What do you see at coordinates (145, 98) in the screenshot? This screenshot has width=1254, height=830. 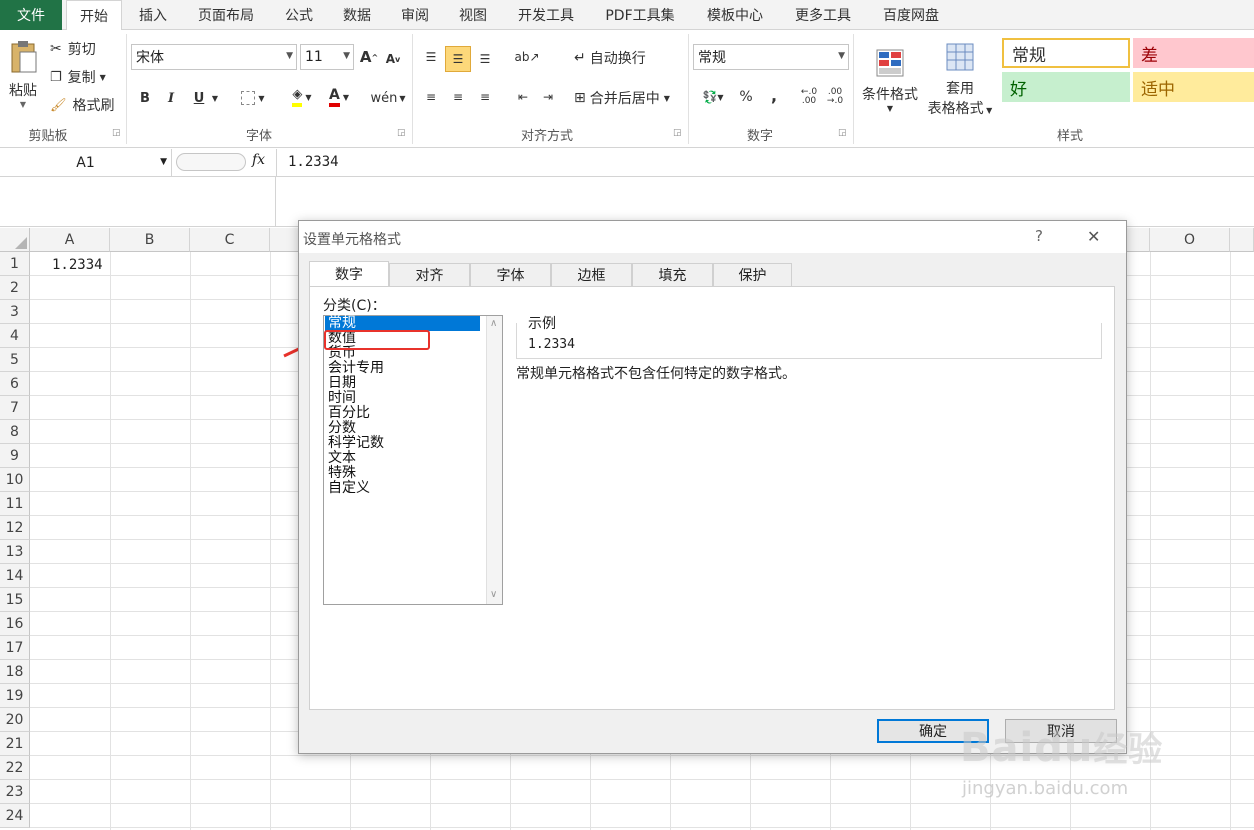 I see `bold-button: B` at bounding box center [145, 98].